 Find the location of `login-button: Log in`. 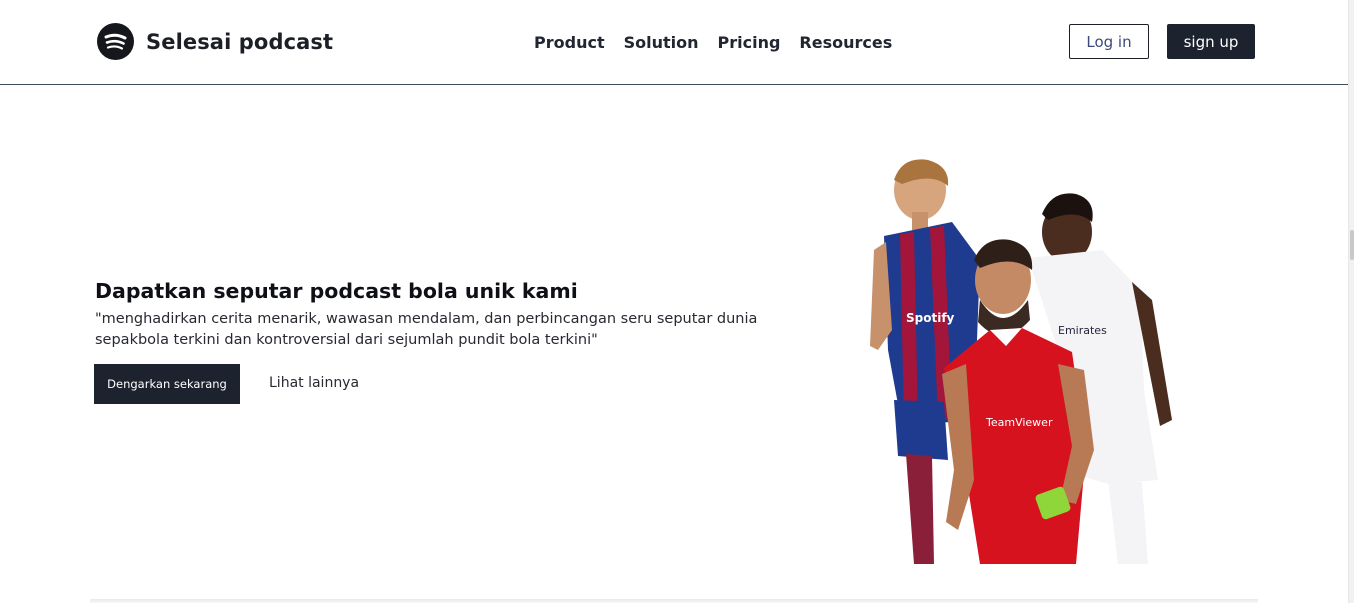

login-button: Log in is located at coordinates (1109, 41).